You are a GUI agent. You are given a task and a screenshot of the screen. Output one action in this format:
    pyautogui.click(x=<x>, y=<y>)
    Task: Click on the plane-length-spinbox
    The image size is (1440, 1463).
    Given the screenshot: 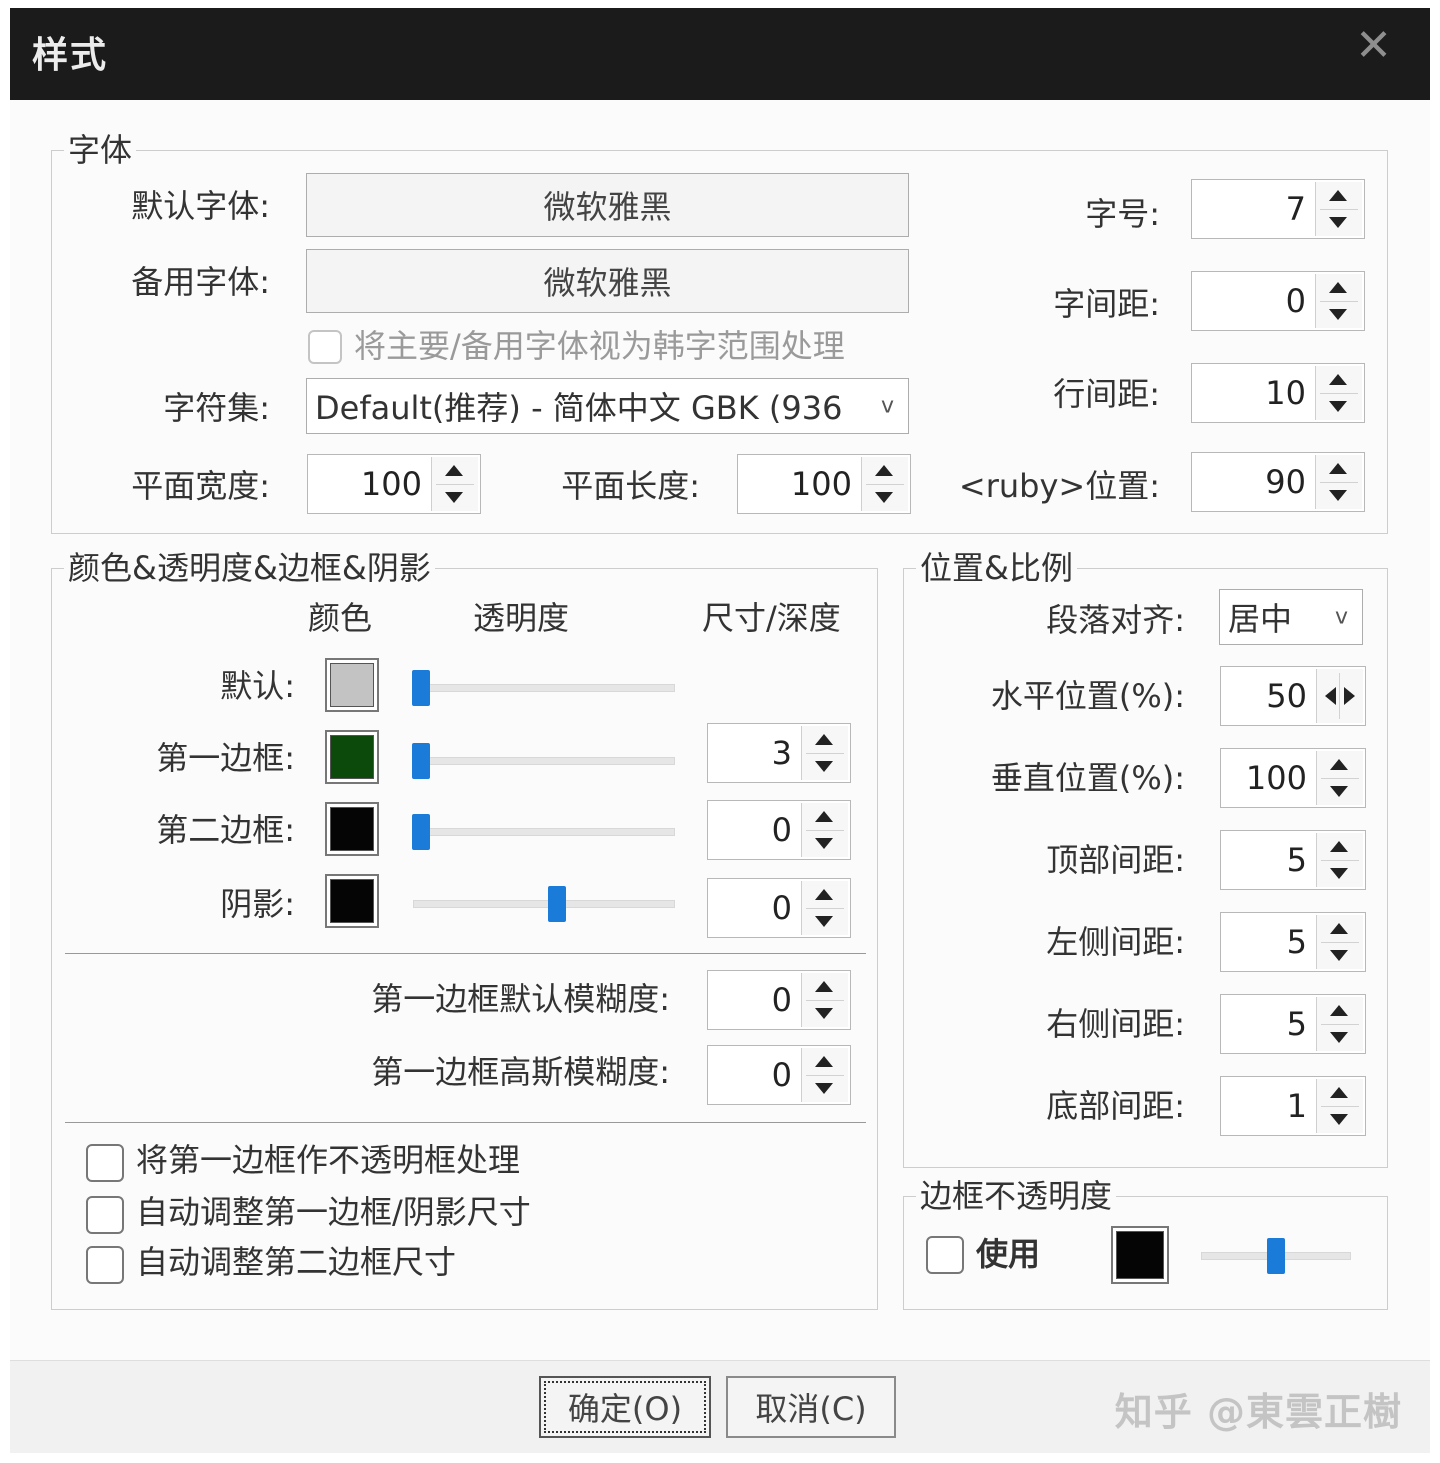 What is the action you would take?
    pyautogui.click(x=824, y=484)
    